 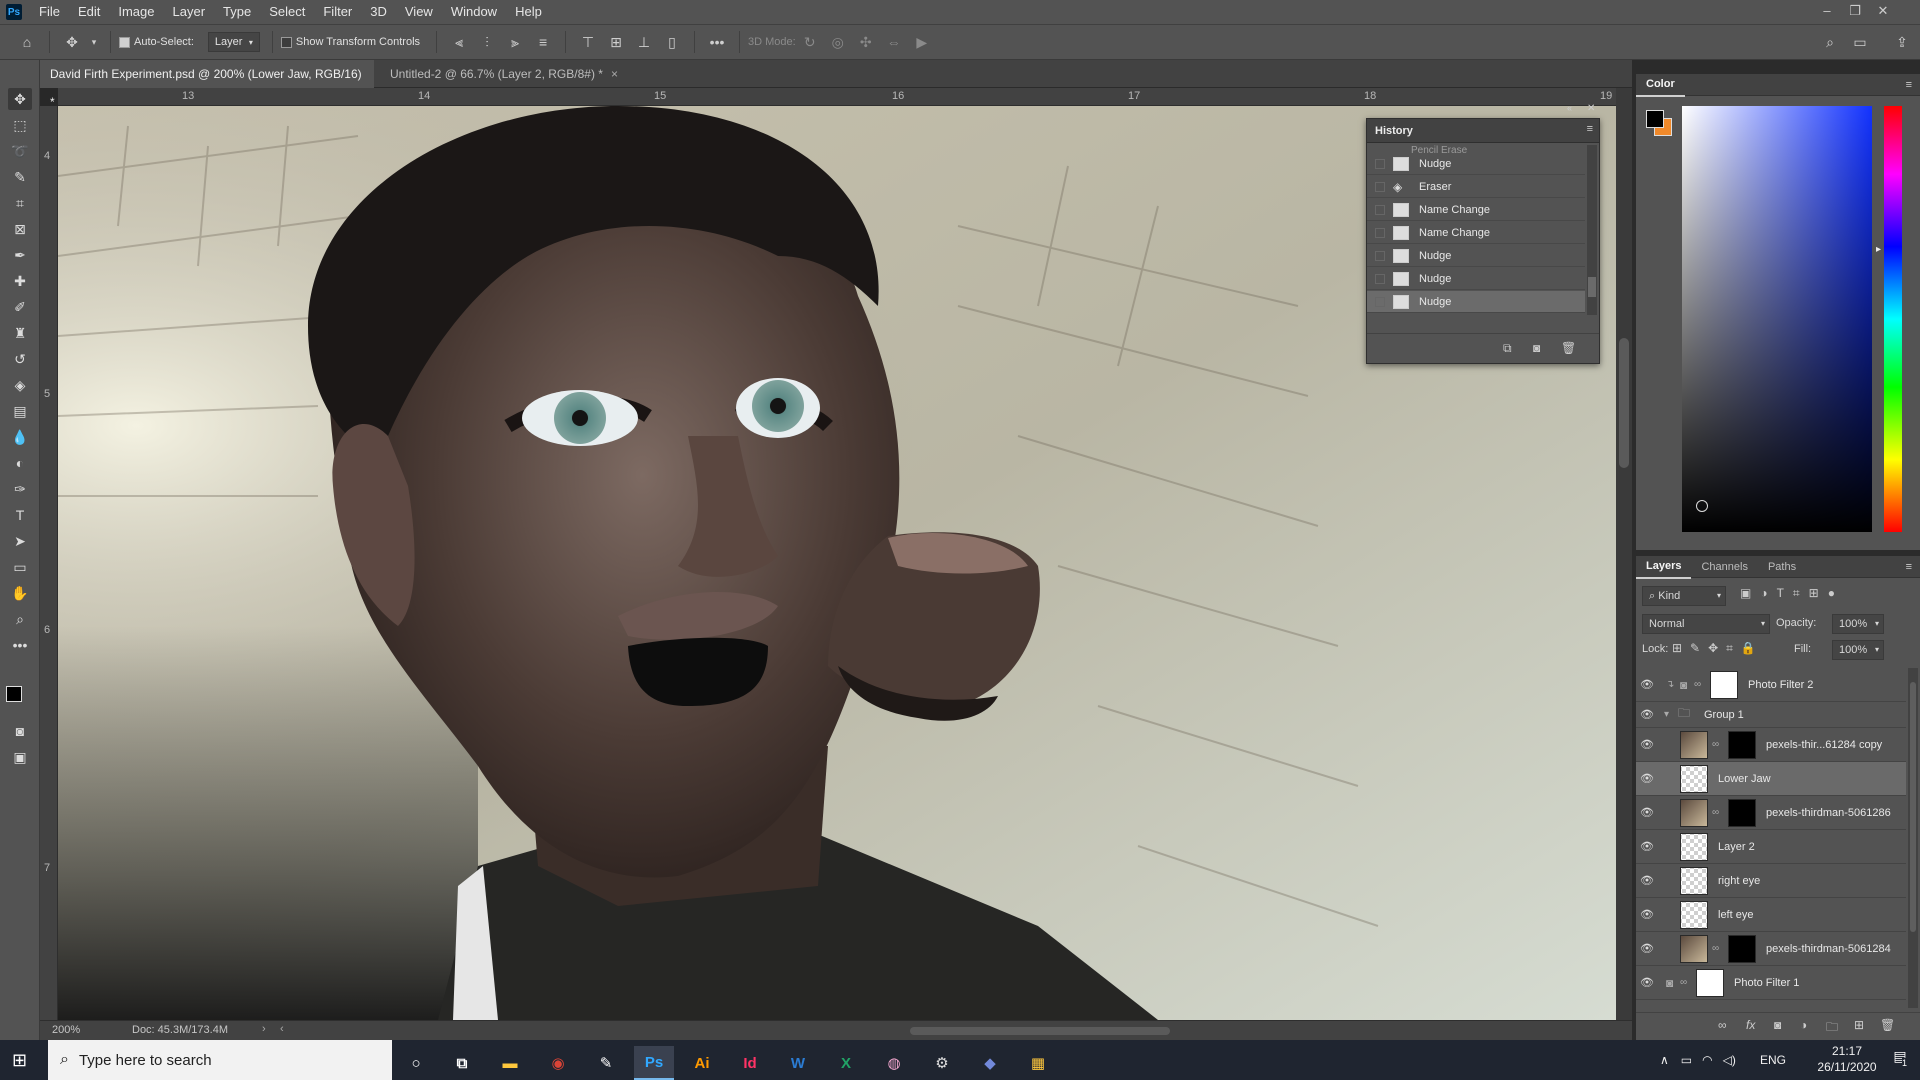 I want to click on auto-select-dropdown: Layer ▾, so click(x=233, y=42).